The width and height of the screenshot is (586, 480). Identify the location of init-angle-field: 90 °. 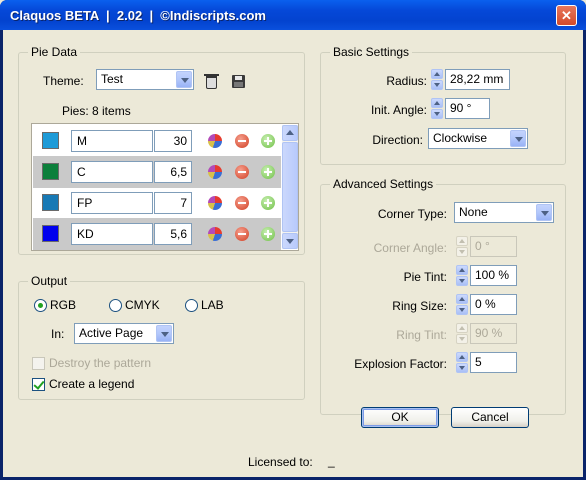
(467, 108).